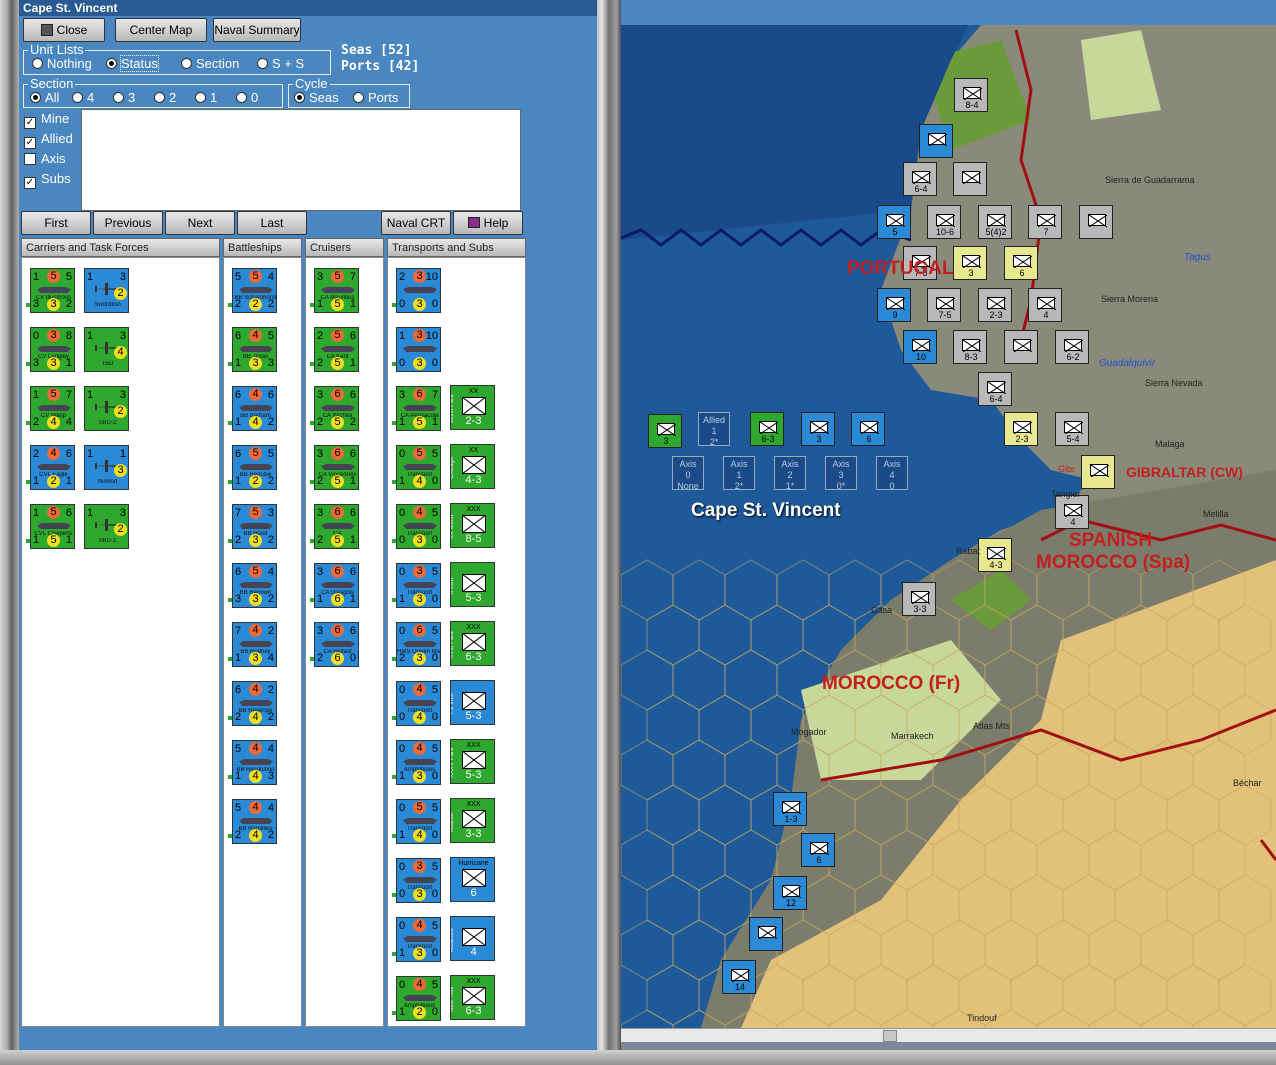  What do you see at coordinates (472, 938) in the screenshot?
I see `land-unit-counter: 4 Albacore` at bounding box center [472, 938].